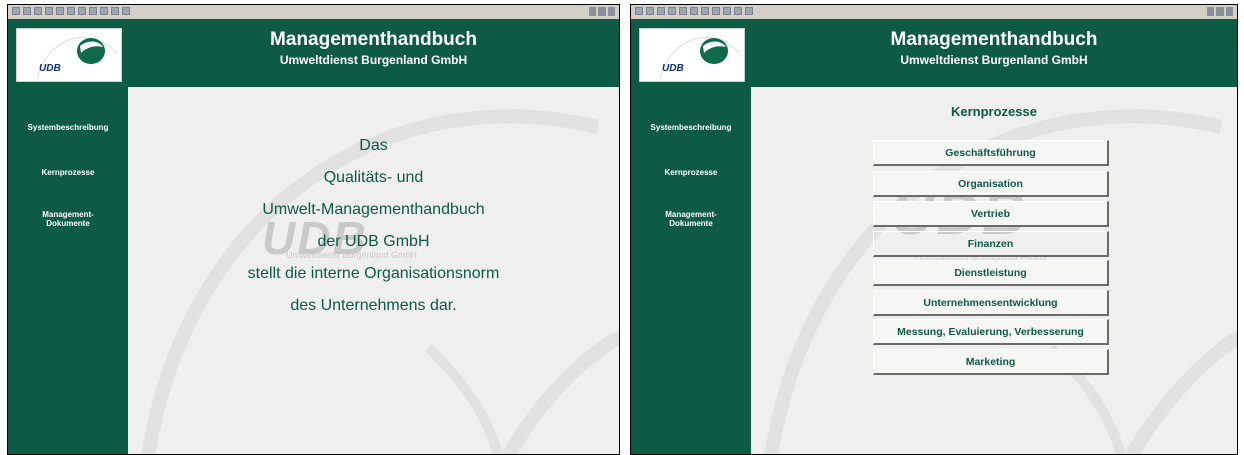 Image resolution: width=1244 pixels, height=455 pixels. I want to click on kernprozess-button-vertrieb: Vertrieb, so click(991, 214).